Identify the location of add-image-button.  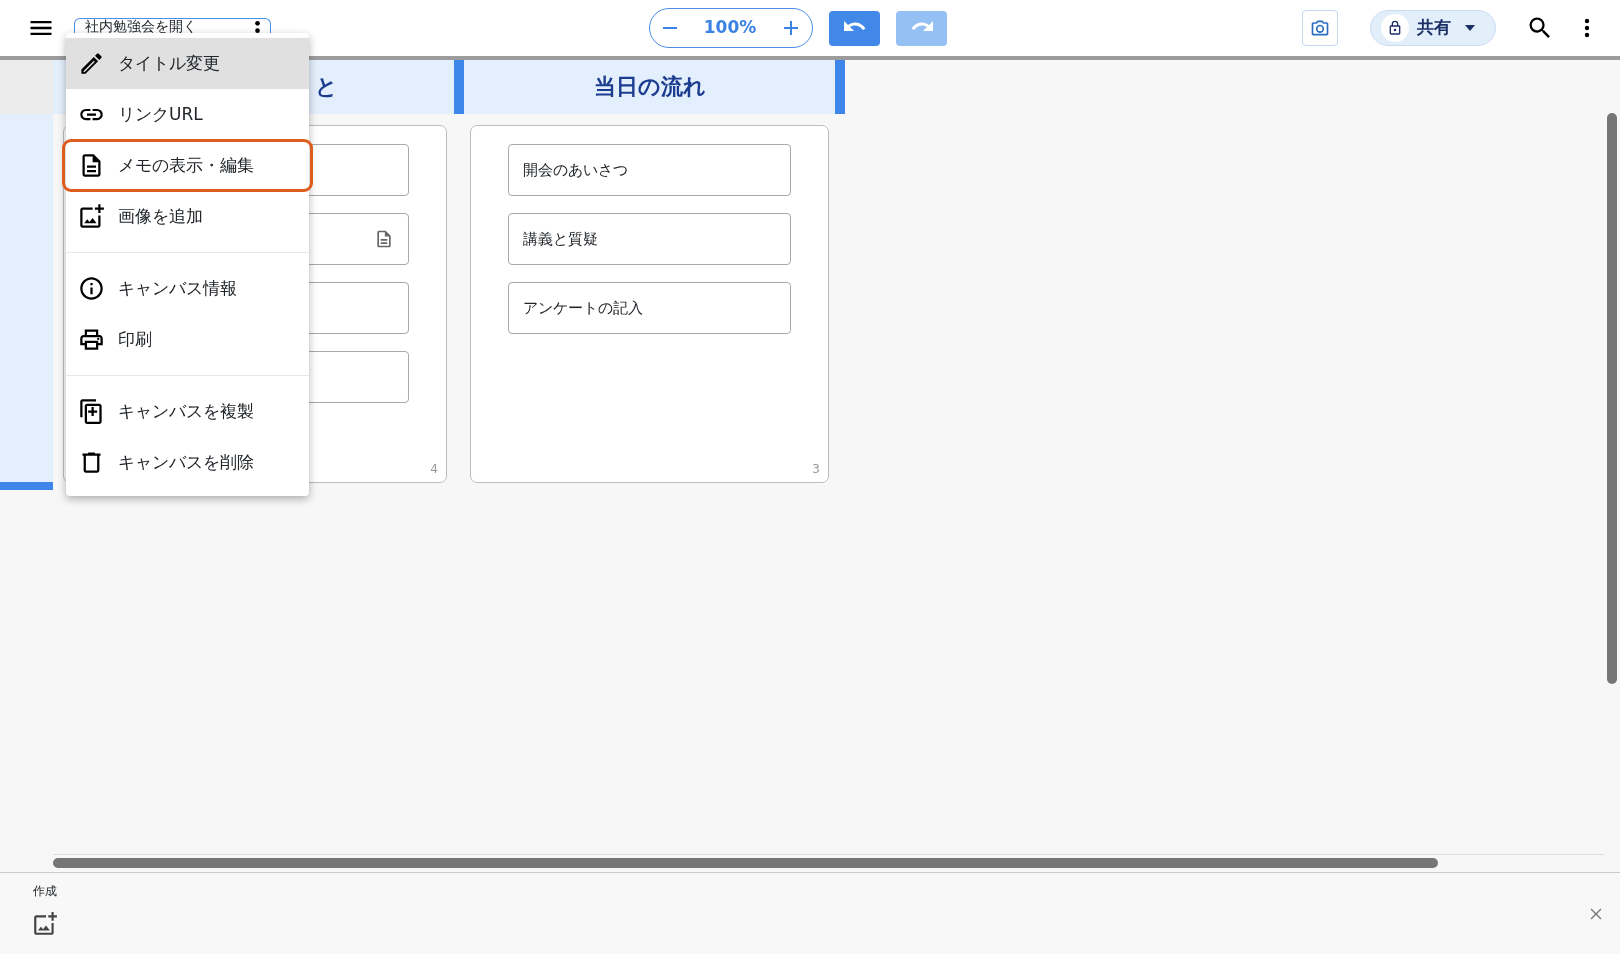
(45, 924).